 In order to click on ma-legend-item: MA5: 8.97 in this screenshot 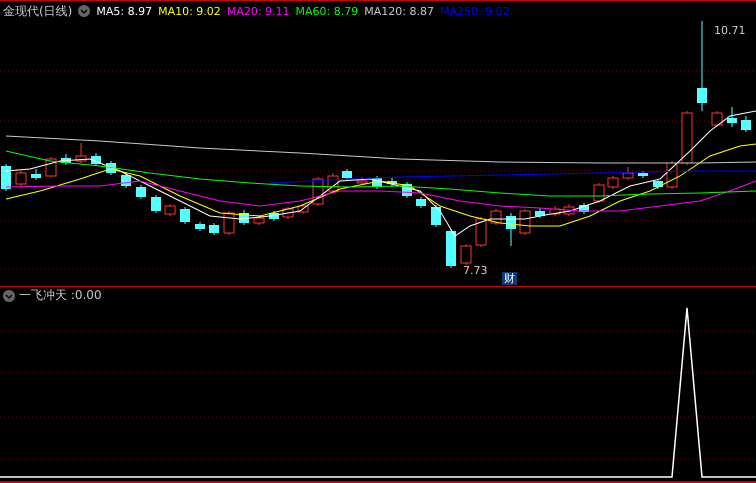, I will do `click(124, 11)`.